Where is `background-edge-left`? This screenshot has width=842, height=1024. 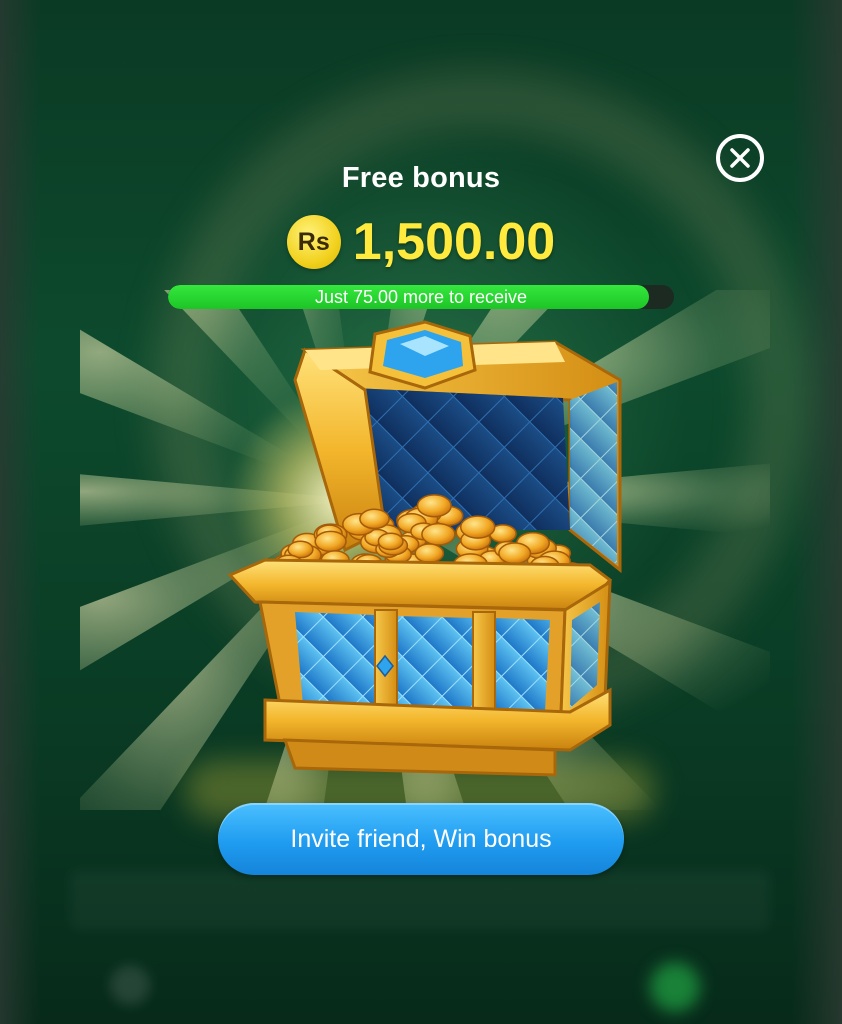 background-edge-left is located at coordinates (20, 512).